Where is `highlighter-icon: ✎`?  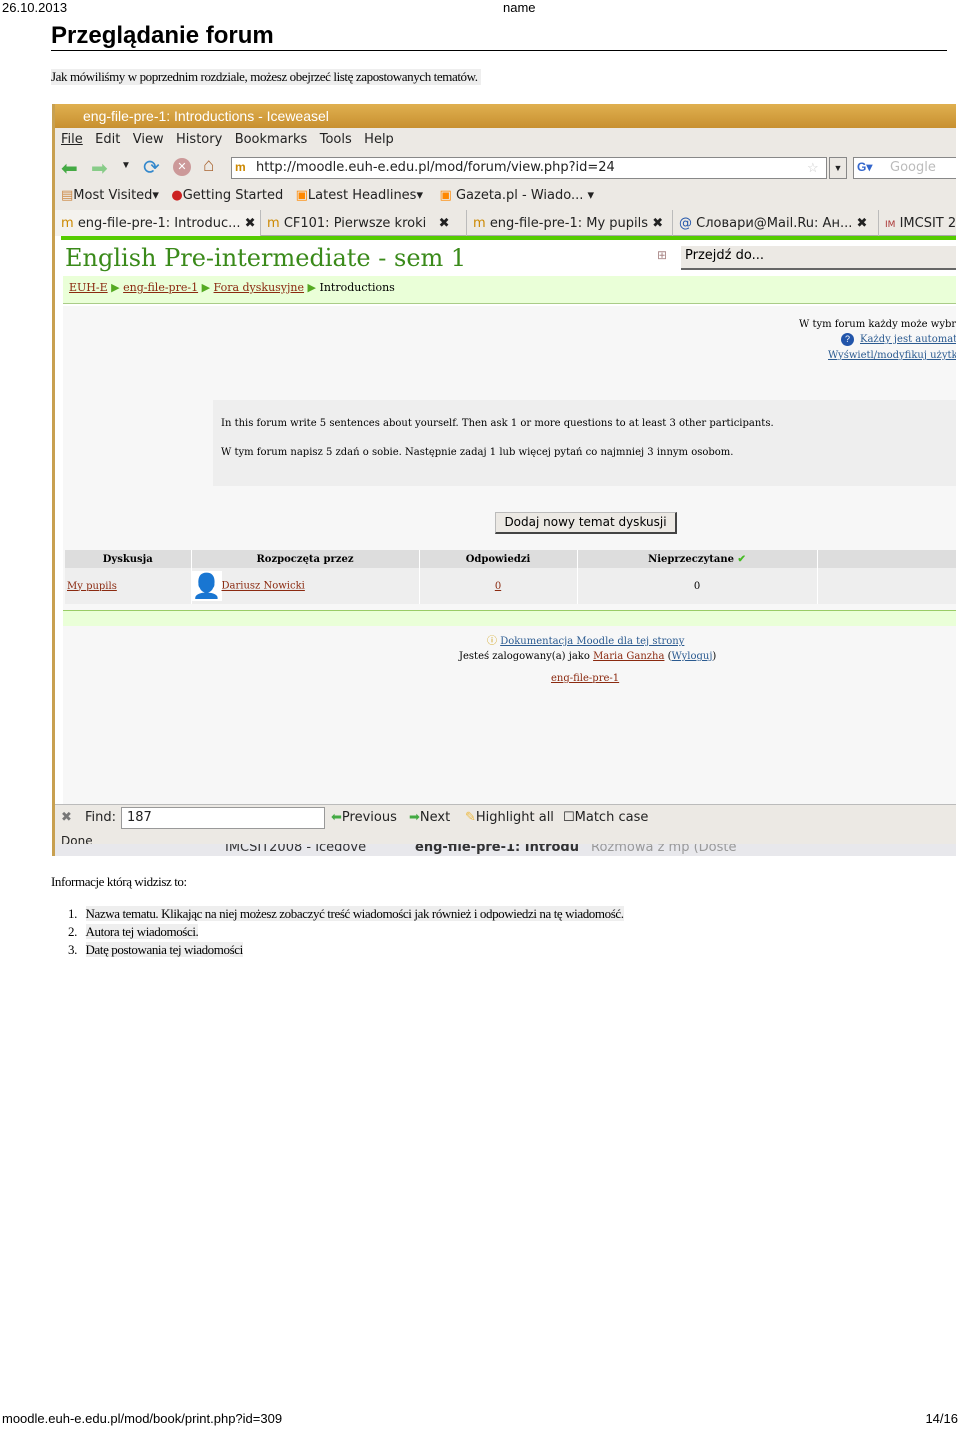 highlighter-icon: ✎ is located at coordinates (470, 817).